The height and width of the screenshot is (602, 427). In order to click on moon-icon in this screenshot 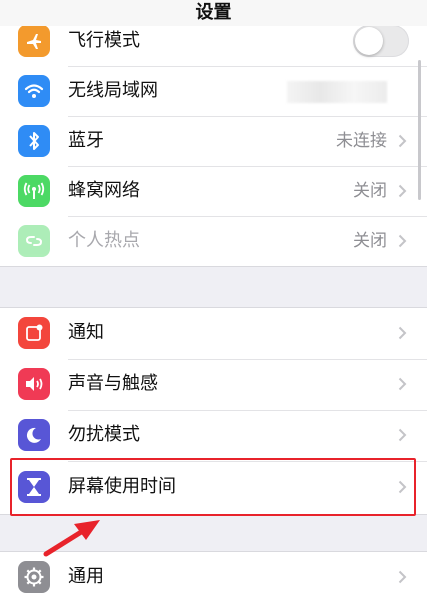, I will do `click(34, 435)`.